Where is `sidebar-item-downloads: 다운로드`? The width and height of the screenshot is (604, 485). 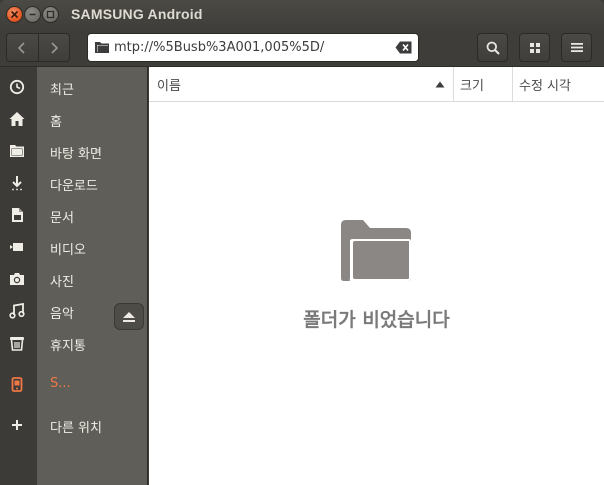 sidebar-item-downloads: 다운로드 is located at coordinates (74, 183).